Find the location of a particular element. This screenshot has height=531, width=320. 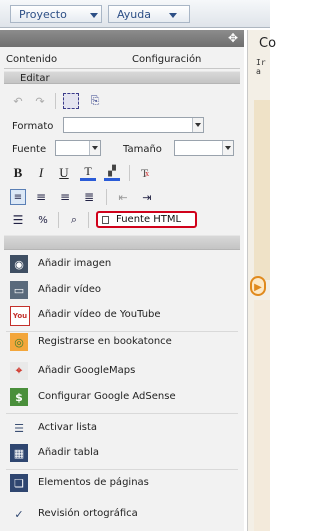

list-item: ✓ Revisión ortográfica is located at coordinates (122, 514).